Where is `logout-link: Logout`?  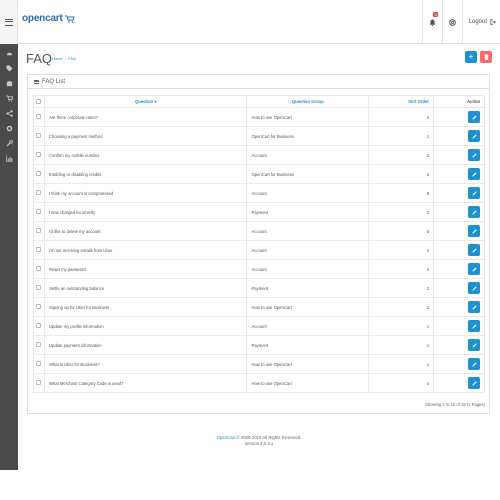
logout-link: Logout is located at coordinates (480, 22).